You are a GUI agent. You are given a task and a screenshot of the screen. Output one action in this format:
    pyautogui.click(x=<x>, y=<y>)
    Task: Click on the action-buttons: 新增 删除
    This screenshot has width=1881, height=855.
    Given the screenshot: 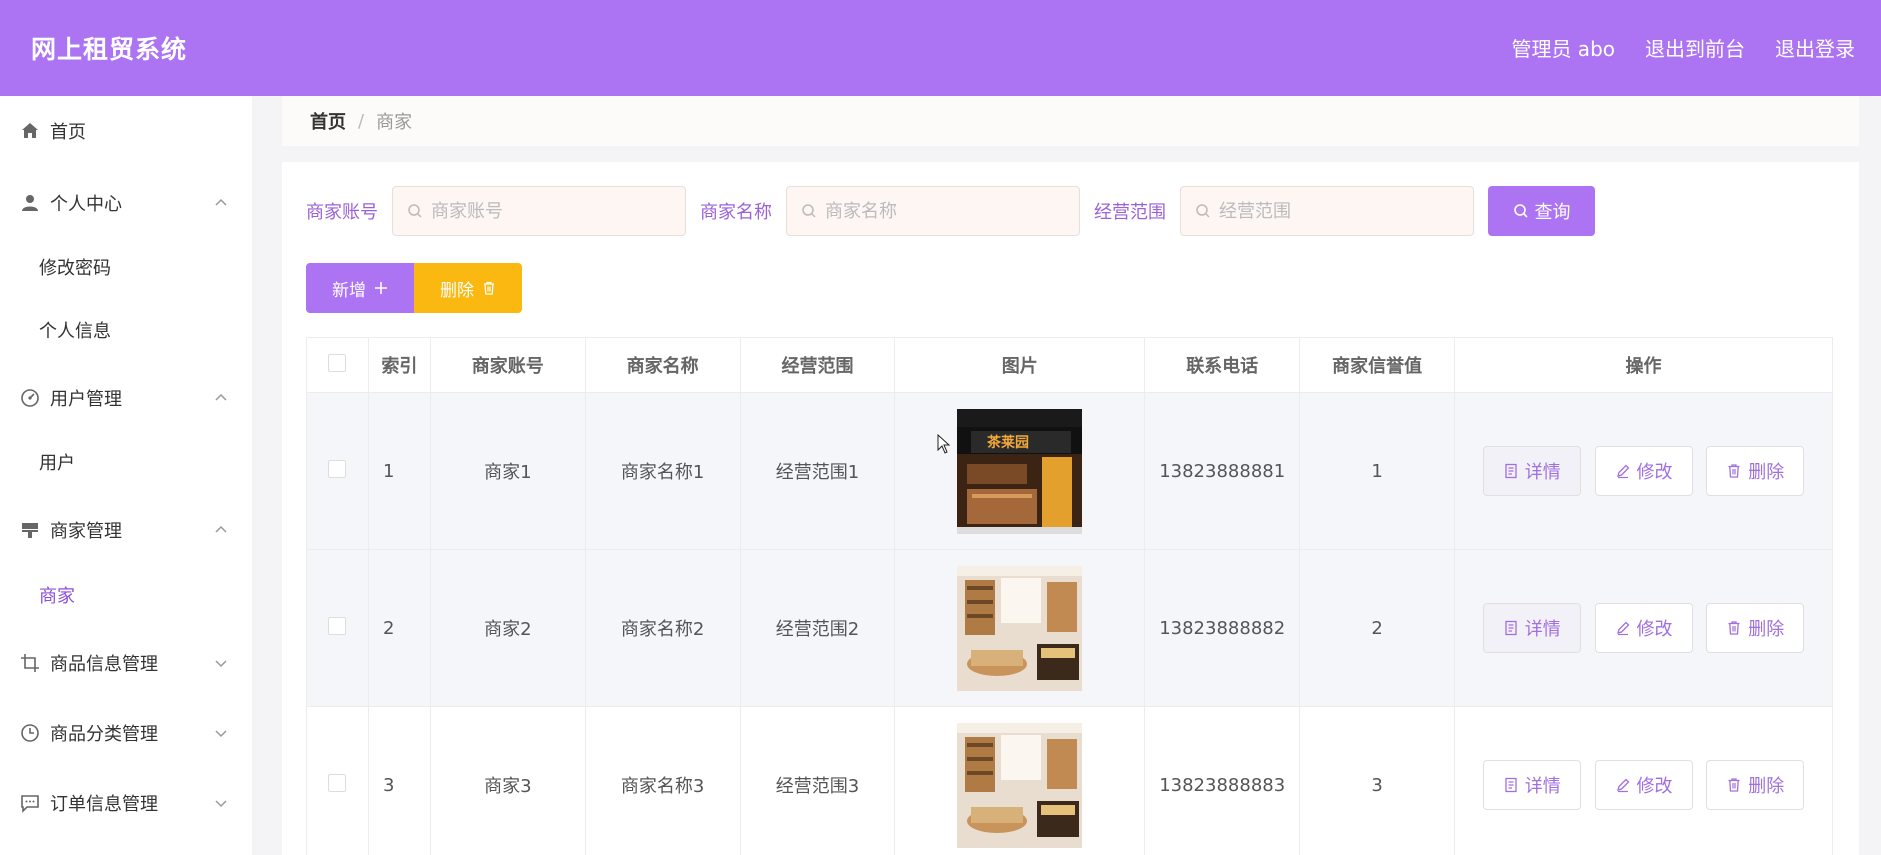 What is the action you would take?
    pyautogui.click(x=414, y=288)
    